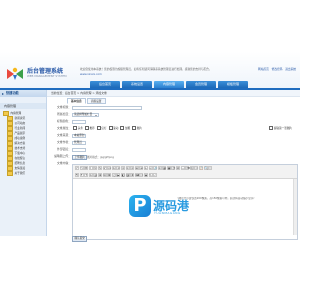 The image size is (320, 300). What do you see at coordinates (90, 168) in the screenshot?
I see `toolbar-button-icon: I` at bounding box center [90, 168].